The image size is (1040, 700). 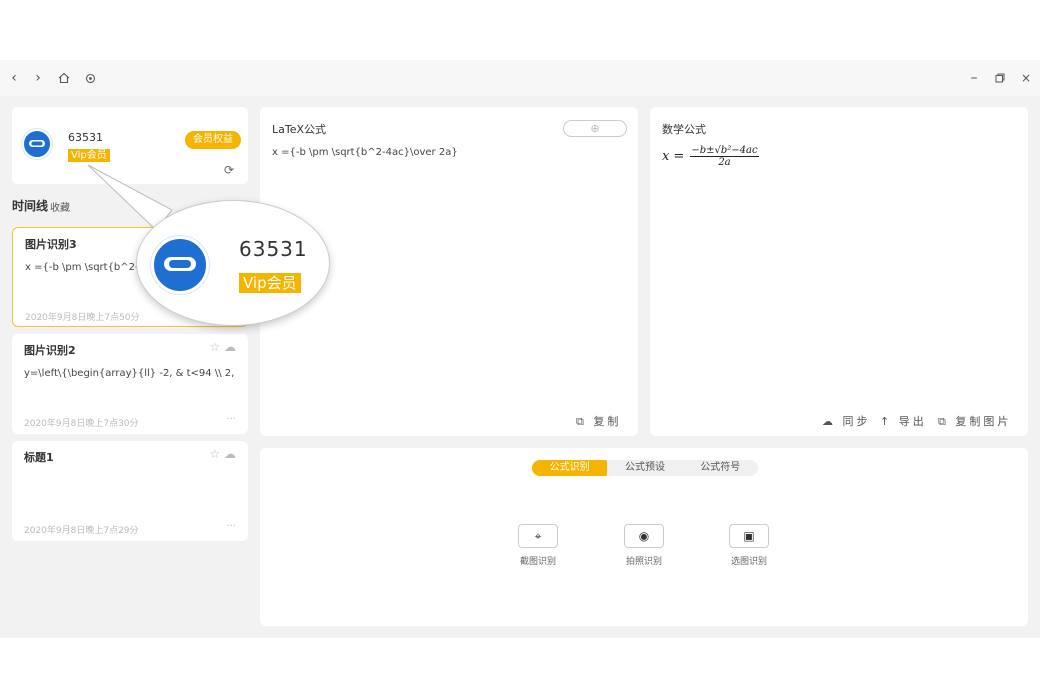 What do you see at coordinates (570, 468) in the screenshot?
I see `tab-formula-recognition: 公式识别` at bounding box center [570, 468].